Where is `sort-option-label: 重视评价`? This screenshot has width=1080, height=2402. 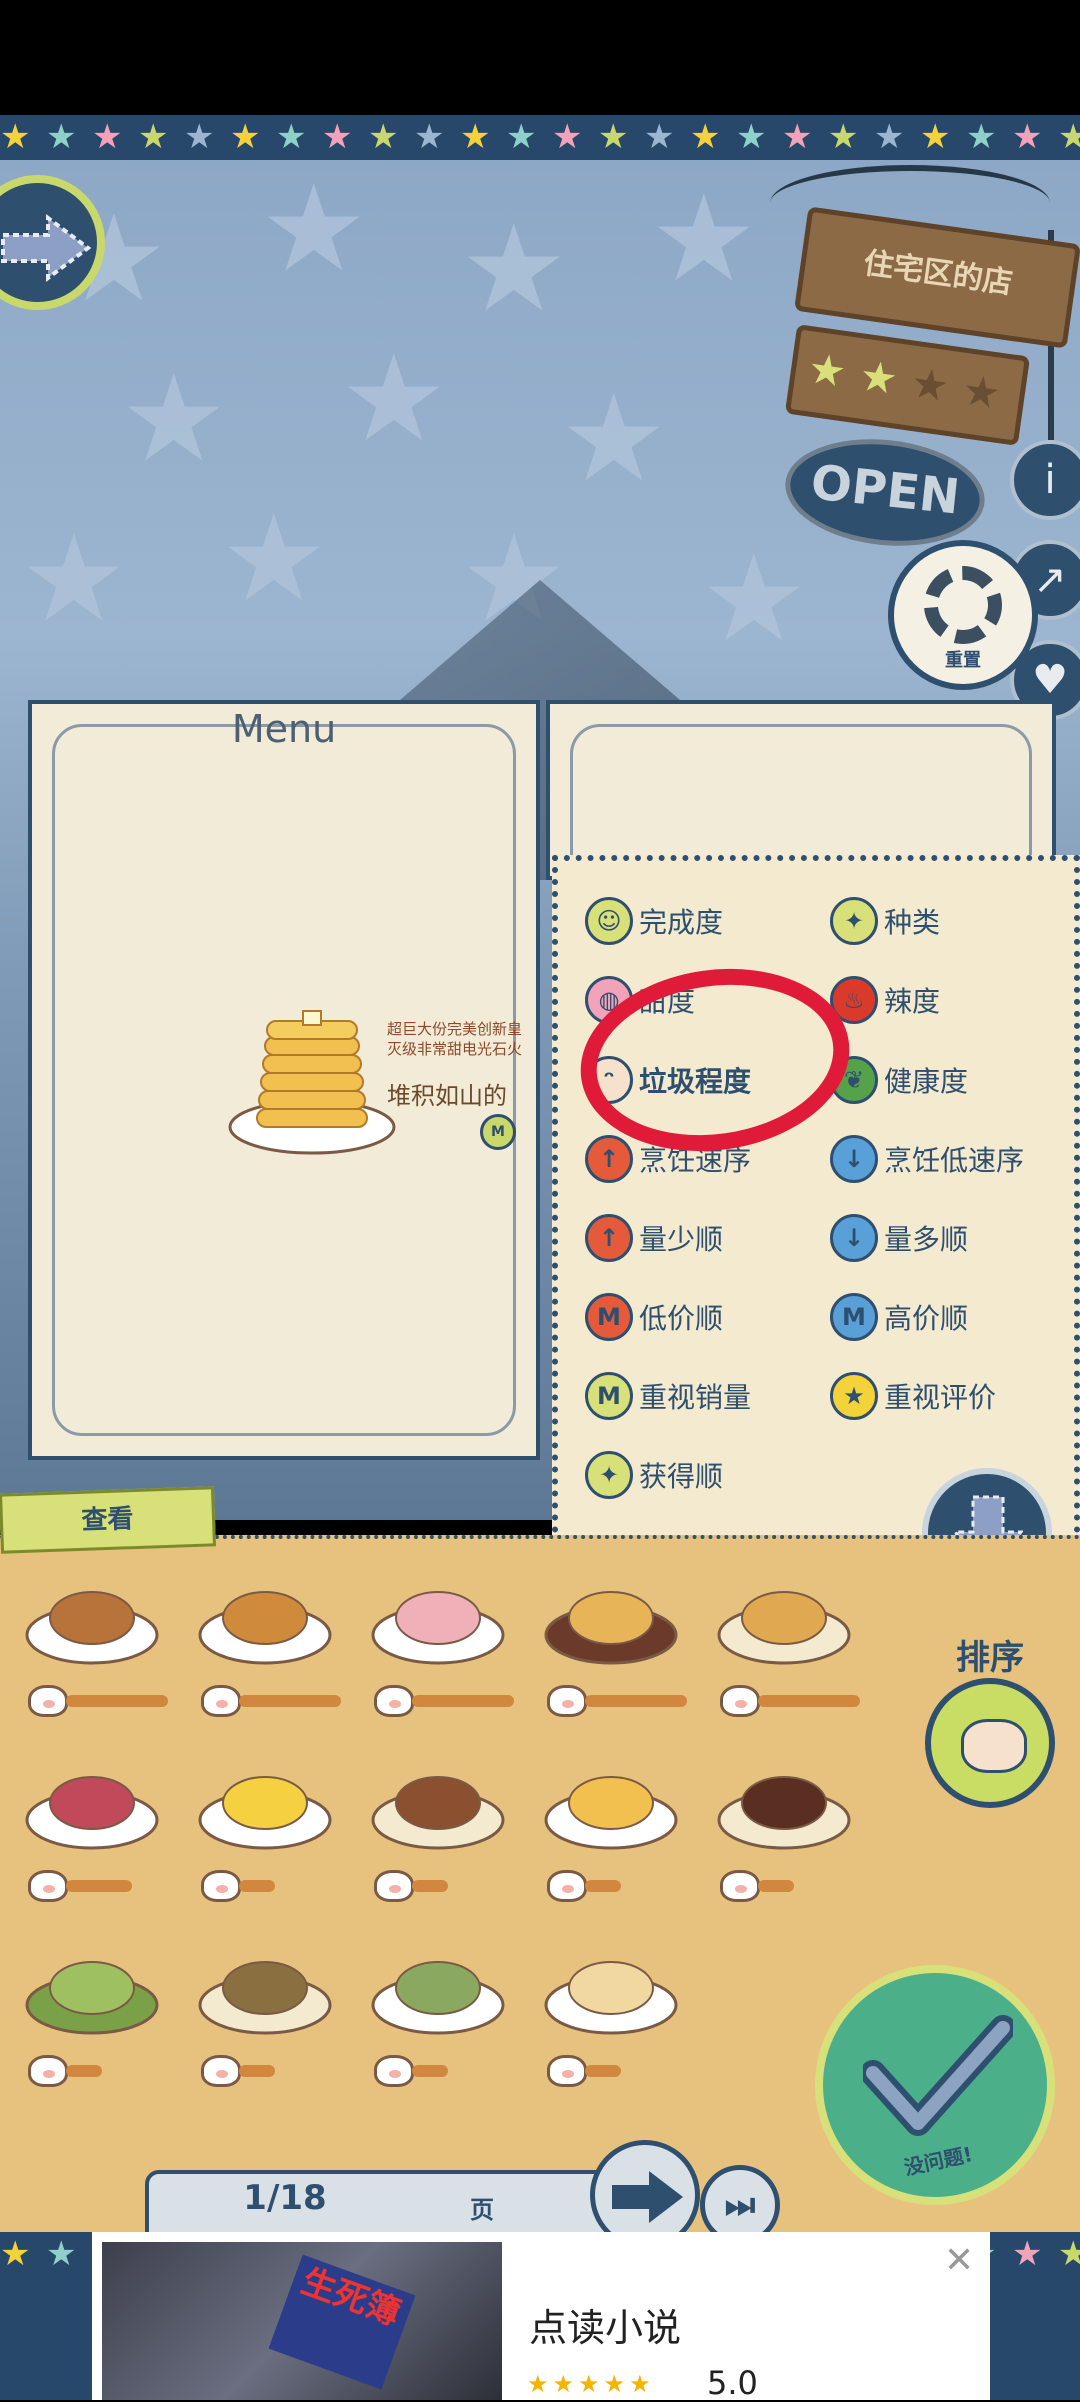 sort-option-label: 重视评价 is located at coordinates (940, 1397).